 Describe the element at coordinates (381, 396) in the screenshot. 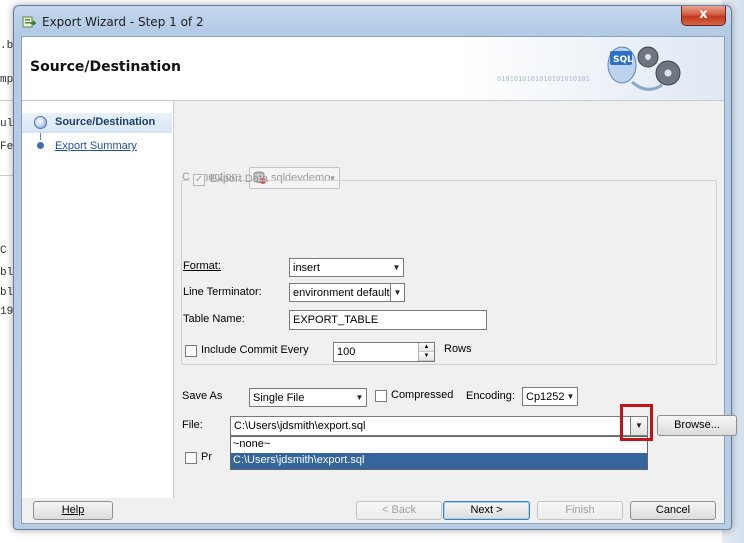

I see `compressed-checkbox` at that location.